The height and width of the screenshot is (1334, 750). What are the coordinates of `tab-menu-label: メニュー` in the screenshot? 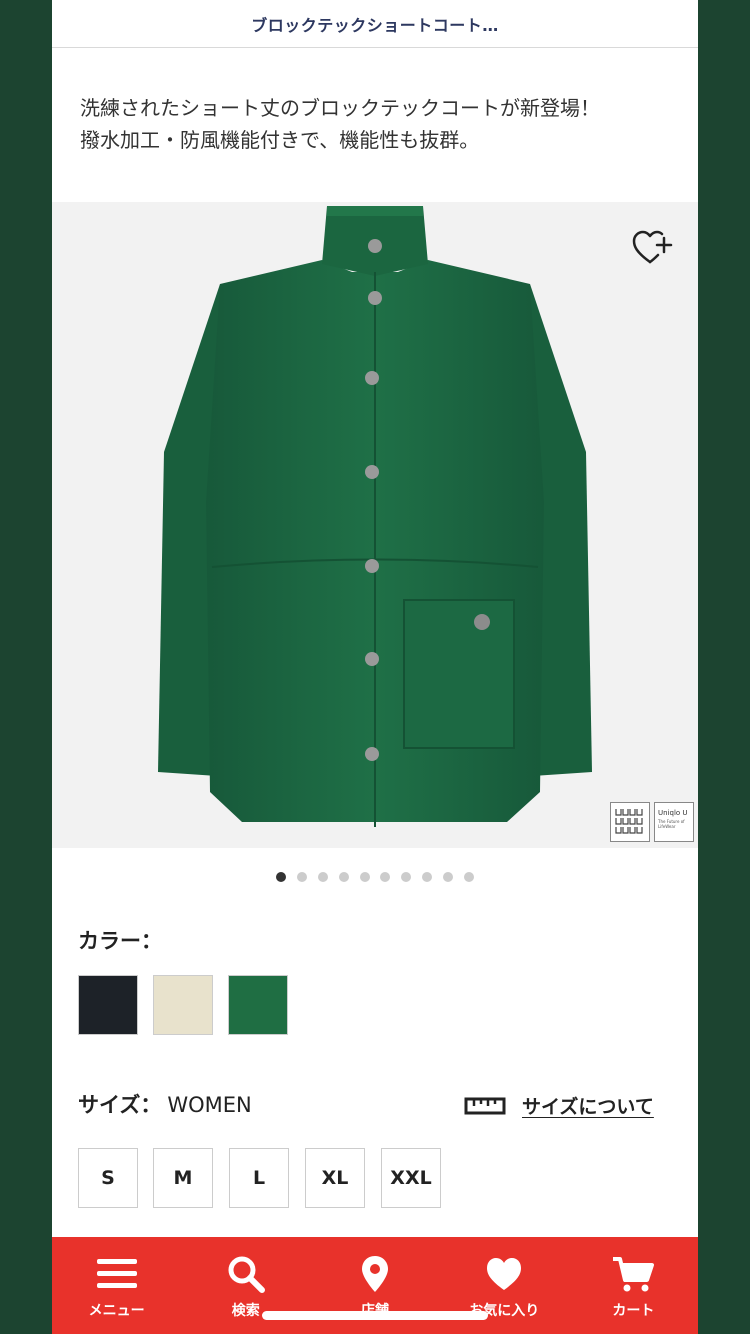 It's located at (116, 1311).